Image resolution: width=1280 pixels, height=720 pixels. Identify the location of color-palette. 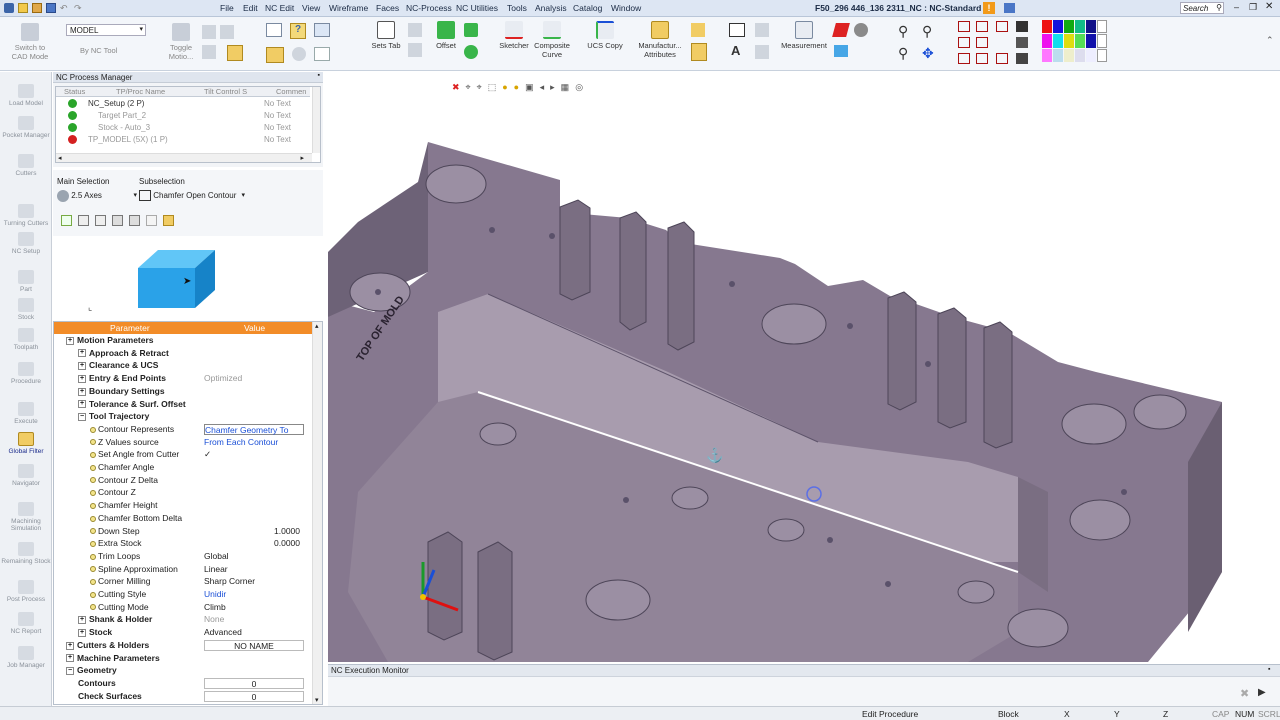
(1078, 41).